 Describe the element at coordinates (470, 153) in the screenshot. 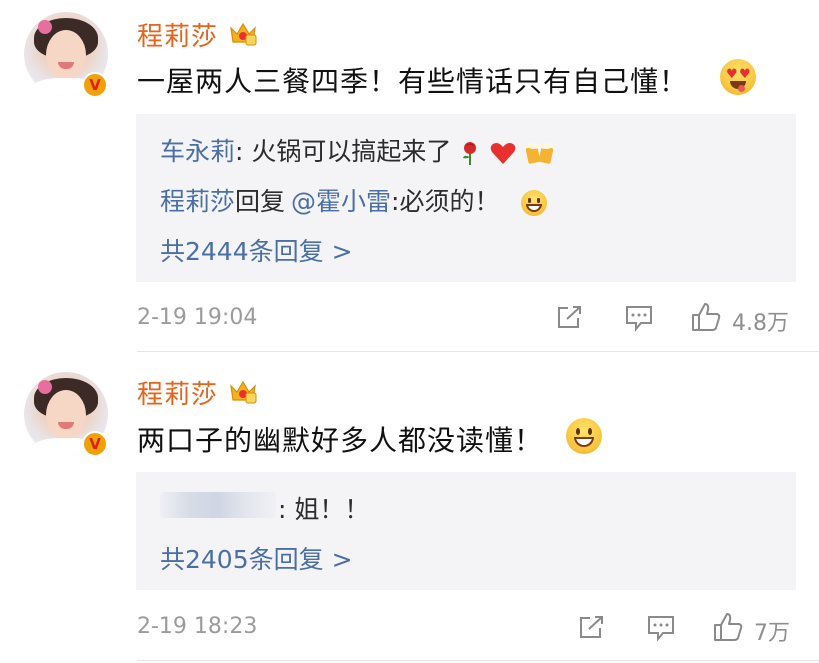

I see `rose-icon` at that location.